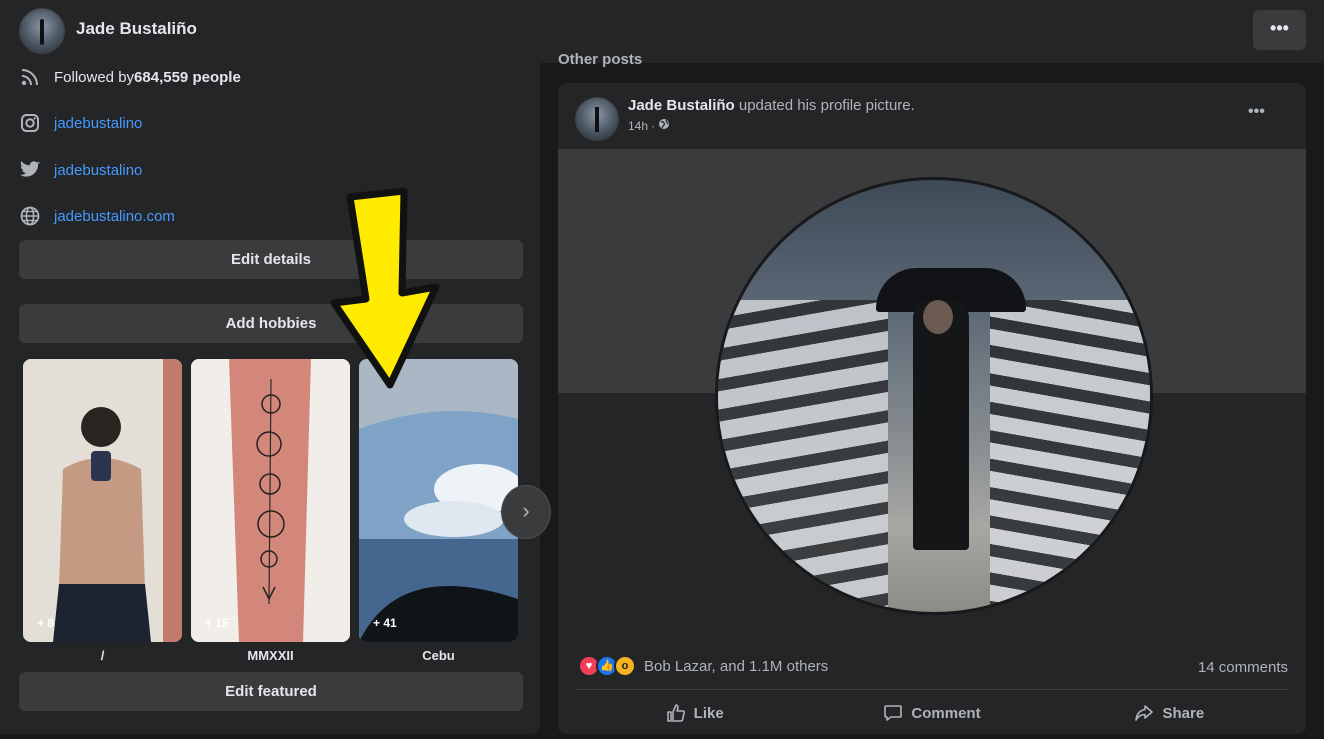 The width and height of the screenshot is (1324, 739). What do you see at coordinates (385, 288) in the screenshot?
I see `yellow-arrow-annotation` at bounding box center [385, 288].